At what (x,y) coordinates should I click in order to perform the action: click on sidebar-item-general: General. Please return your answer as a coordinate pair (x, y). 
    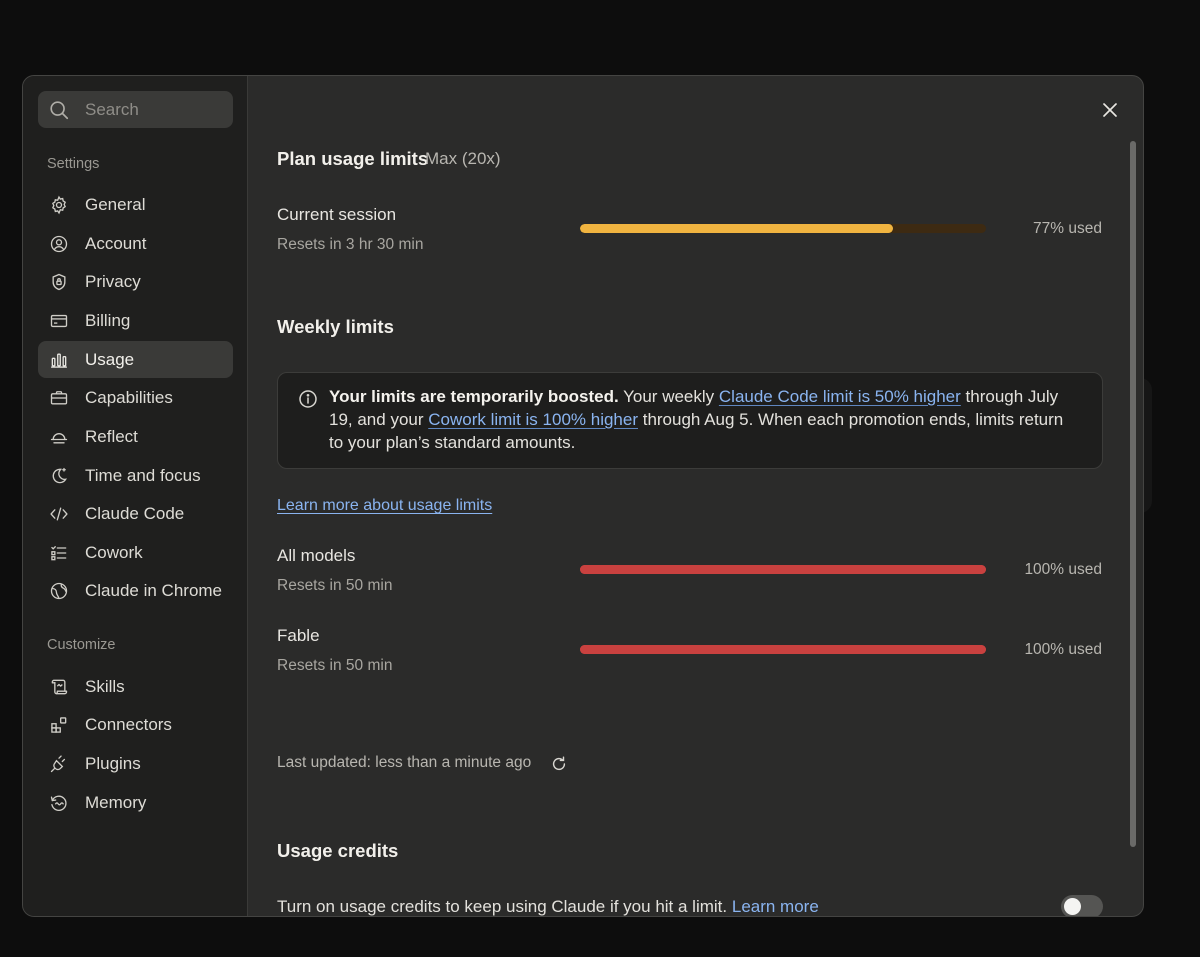
    Looking at the image, I should click on (135, 204).